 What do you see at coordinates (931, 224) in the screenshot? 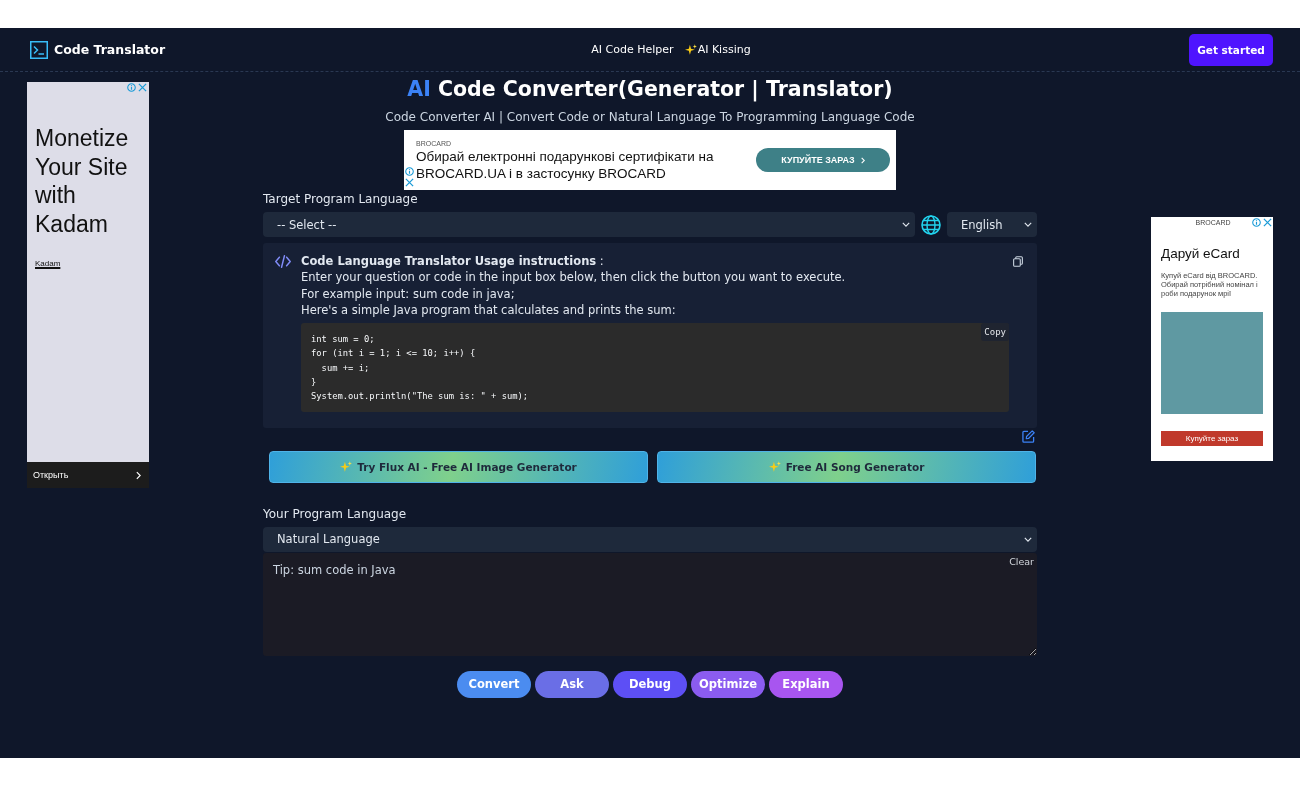
I see `globe-icon` at bounding box center [931, 224].